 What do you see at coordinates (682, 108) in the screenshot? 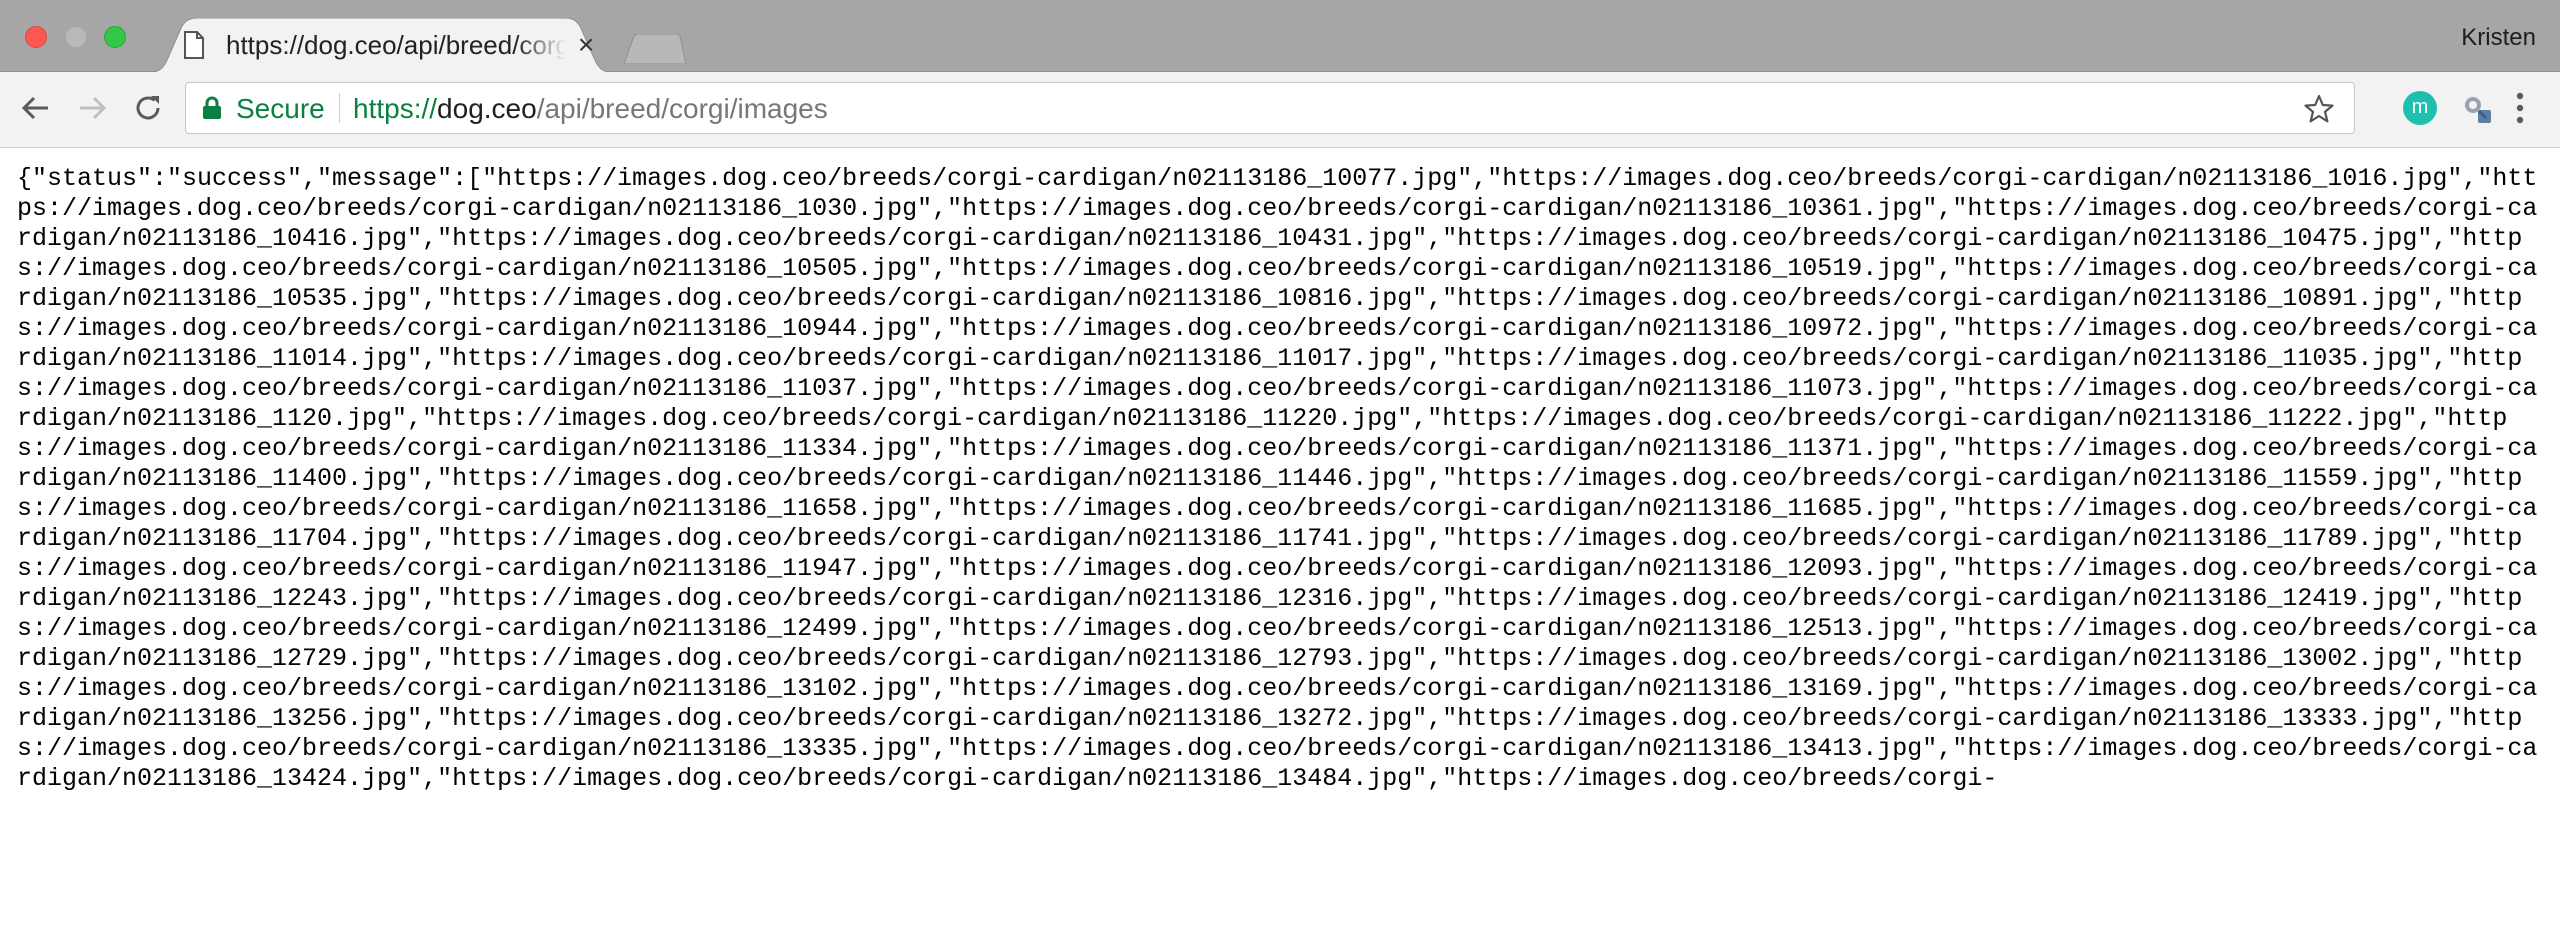
I see `url-path: /api/breed/corgi/images` at bounding box center [682, 108].